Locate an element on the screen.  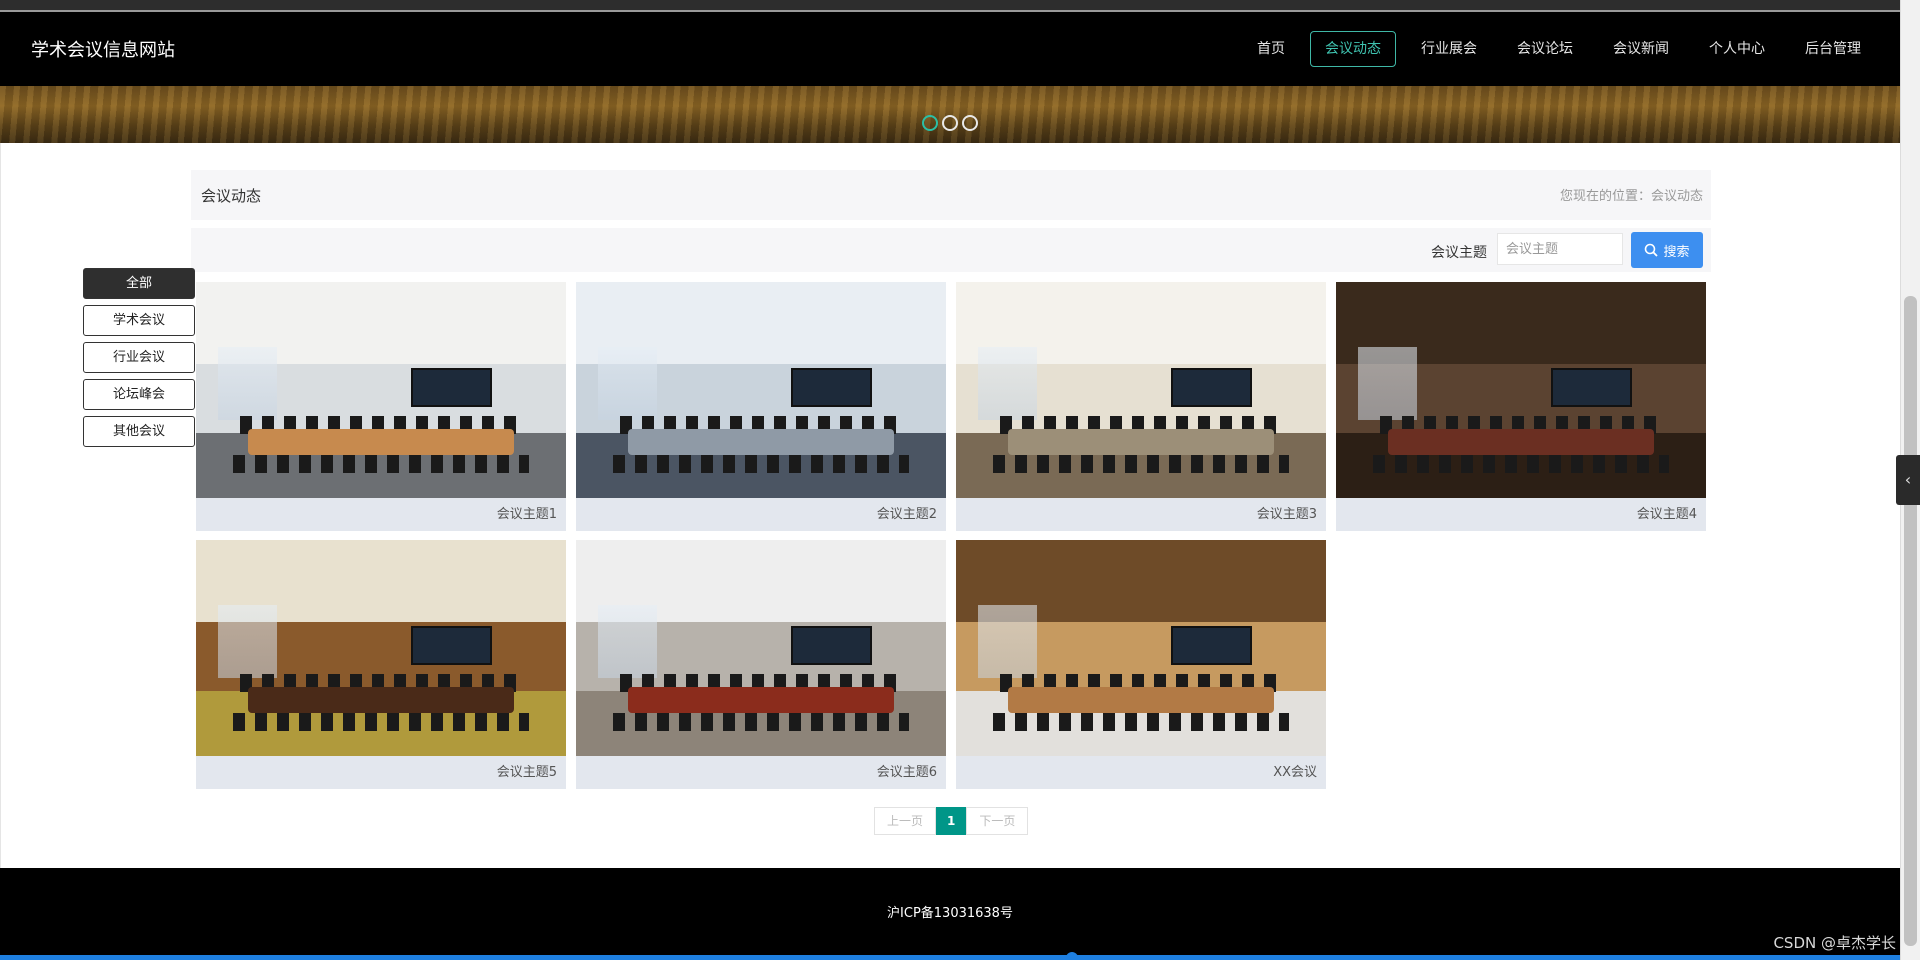
nav-item: 个人中心 is located at coordinates (1737, 49).